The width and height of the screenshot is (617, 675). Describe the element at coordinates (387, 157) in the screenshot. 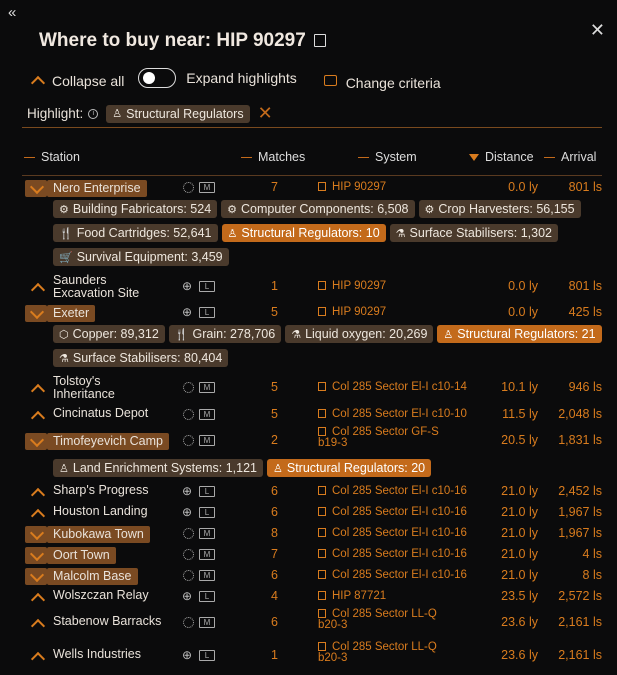

I see `col-system: System` at that location.